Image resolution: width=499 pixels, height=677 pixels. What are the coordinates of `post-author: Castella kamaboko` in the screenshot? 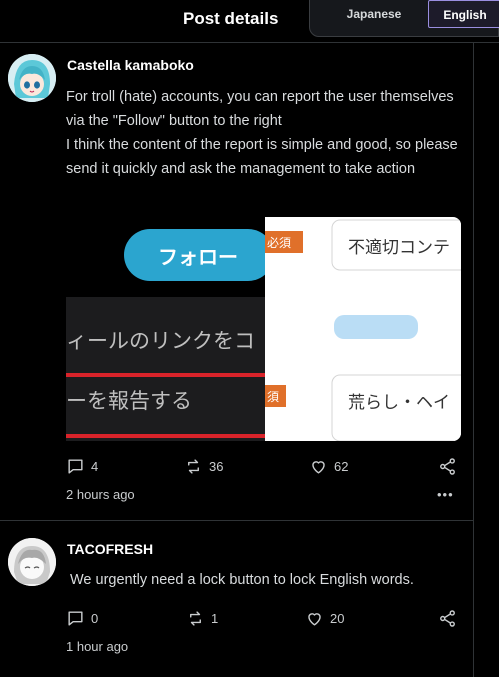 It's located at (130, 65).